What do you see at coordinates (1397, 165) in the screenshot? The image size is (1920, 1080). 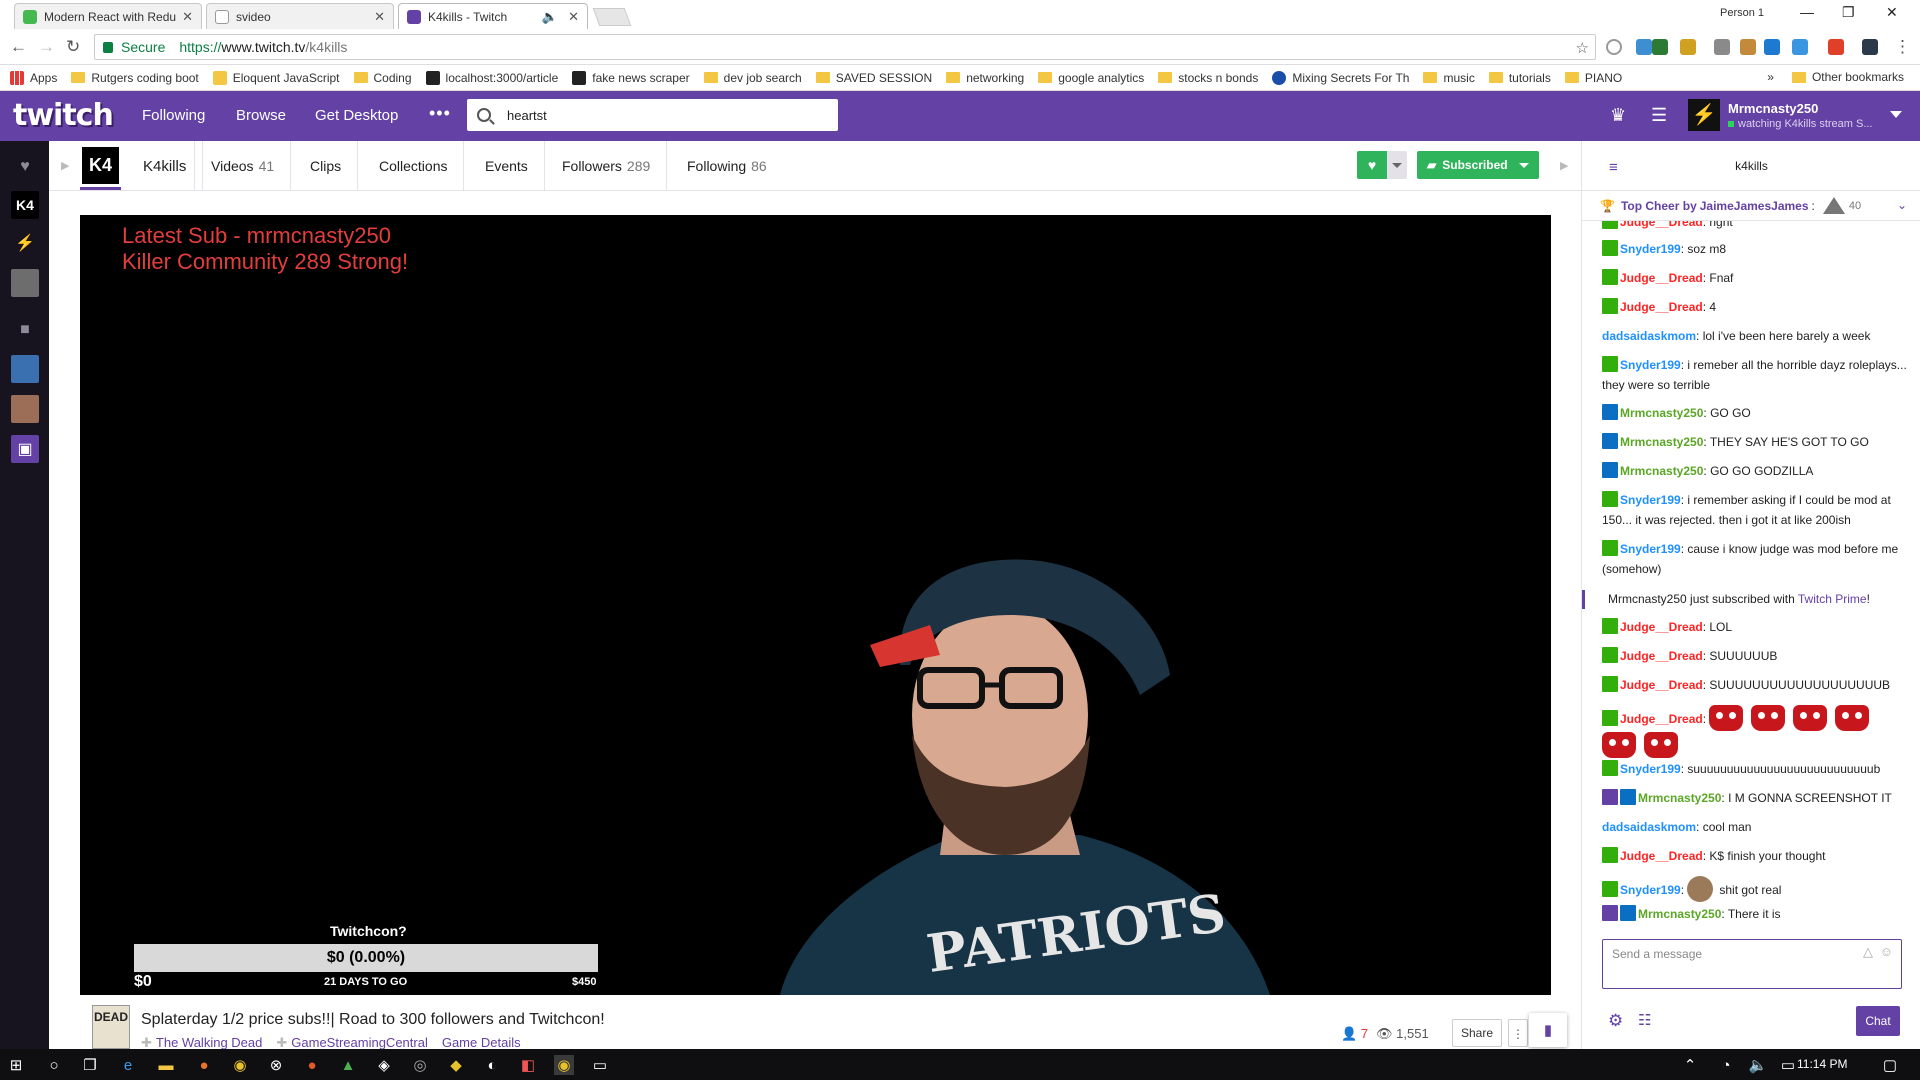 I see `follow-options-button` at bounding box center [1397, 165].